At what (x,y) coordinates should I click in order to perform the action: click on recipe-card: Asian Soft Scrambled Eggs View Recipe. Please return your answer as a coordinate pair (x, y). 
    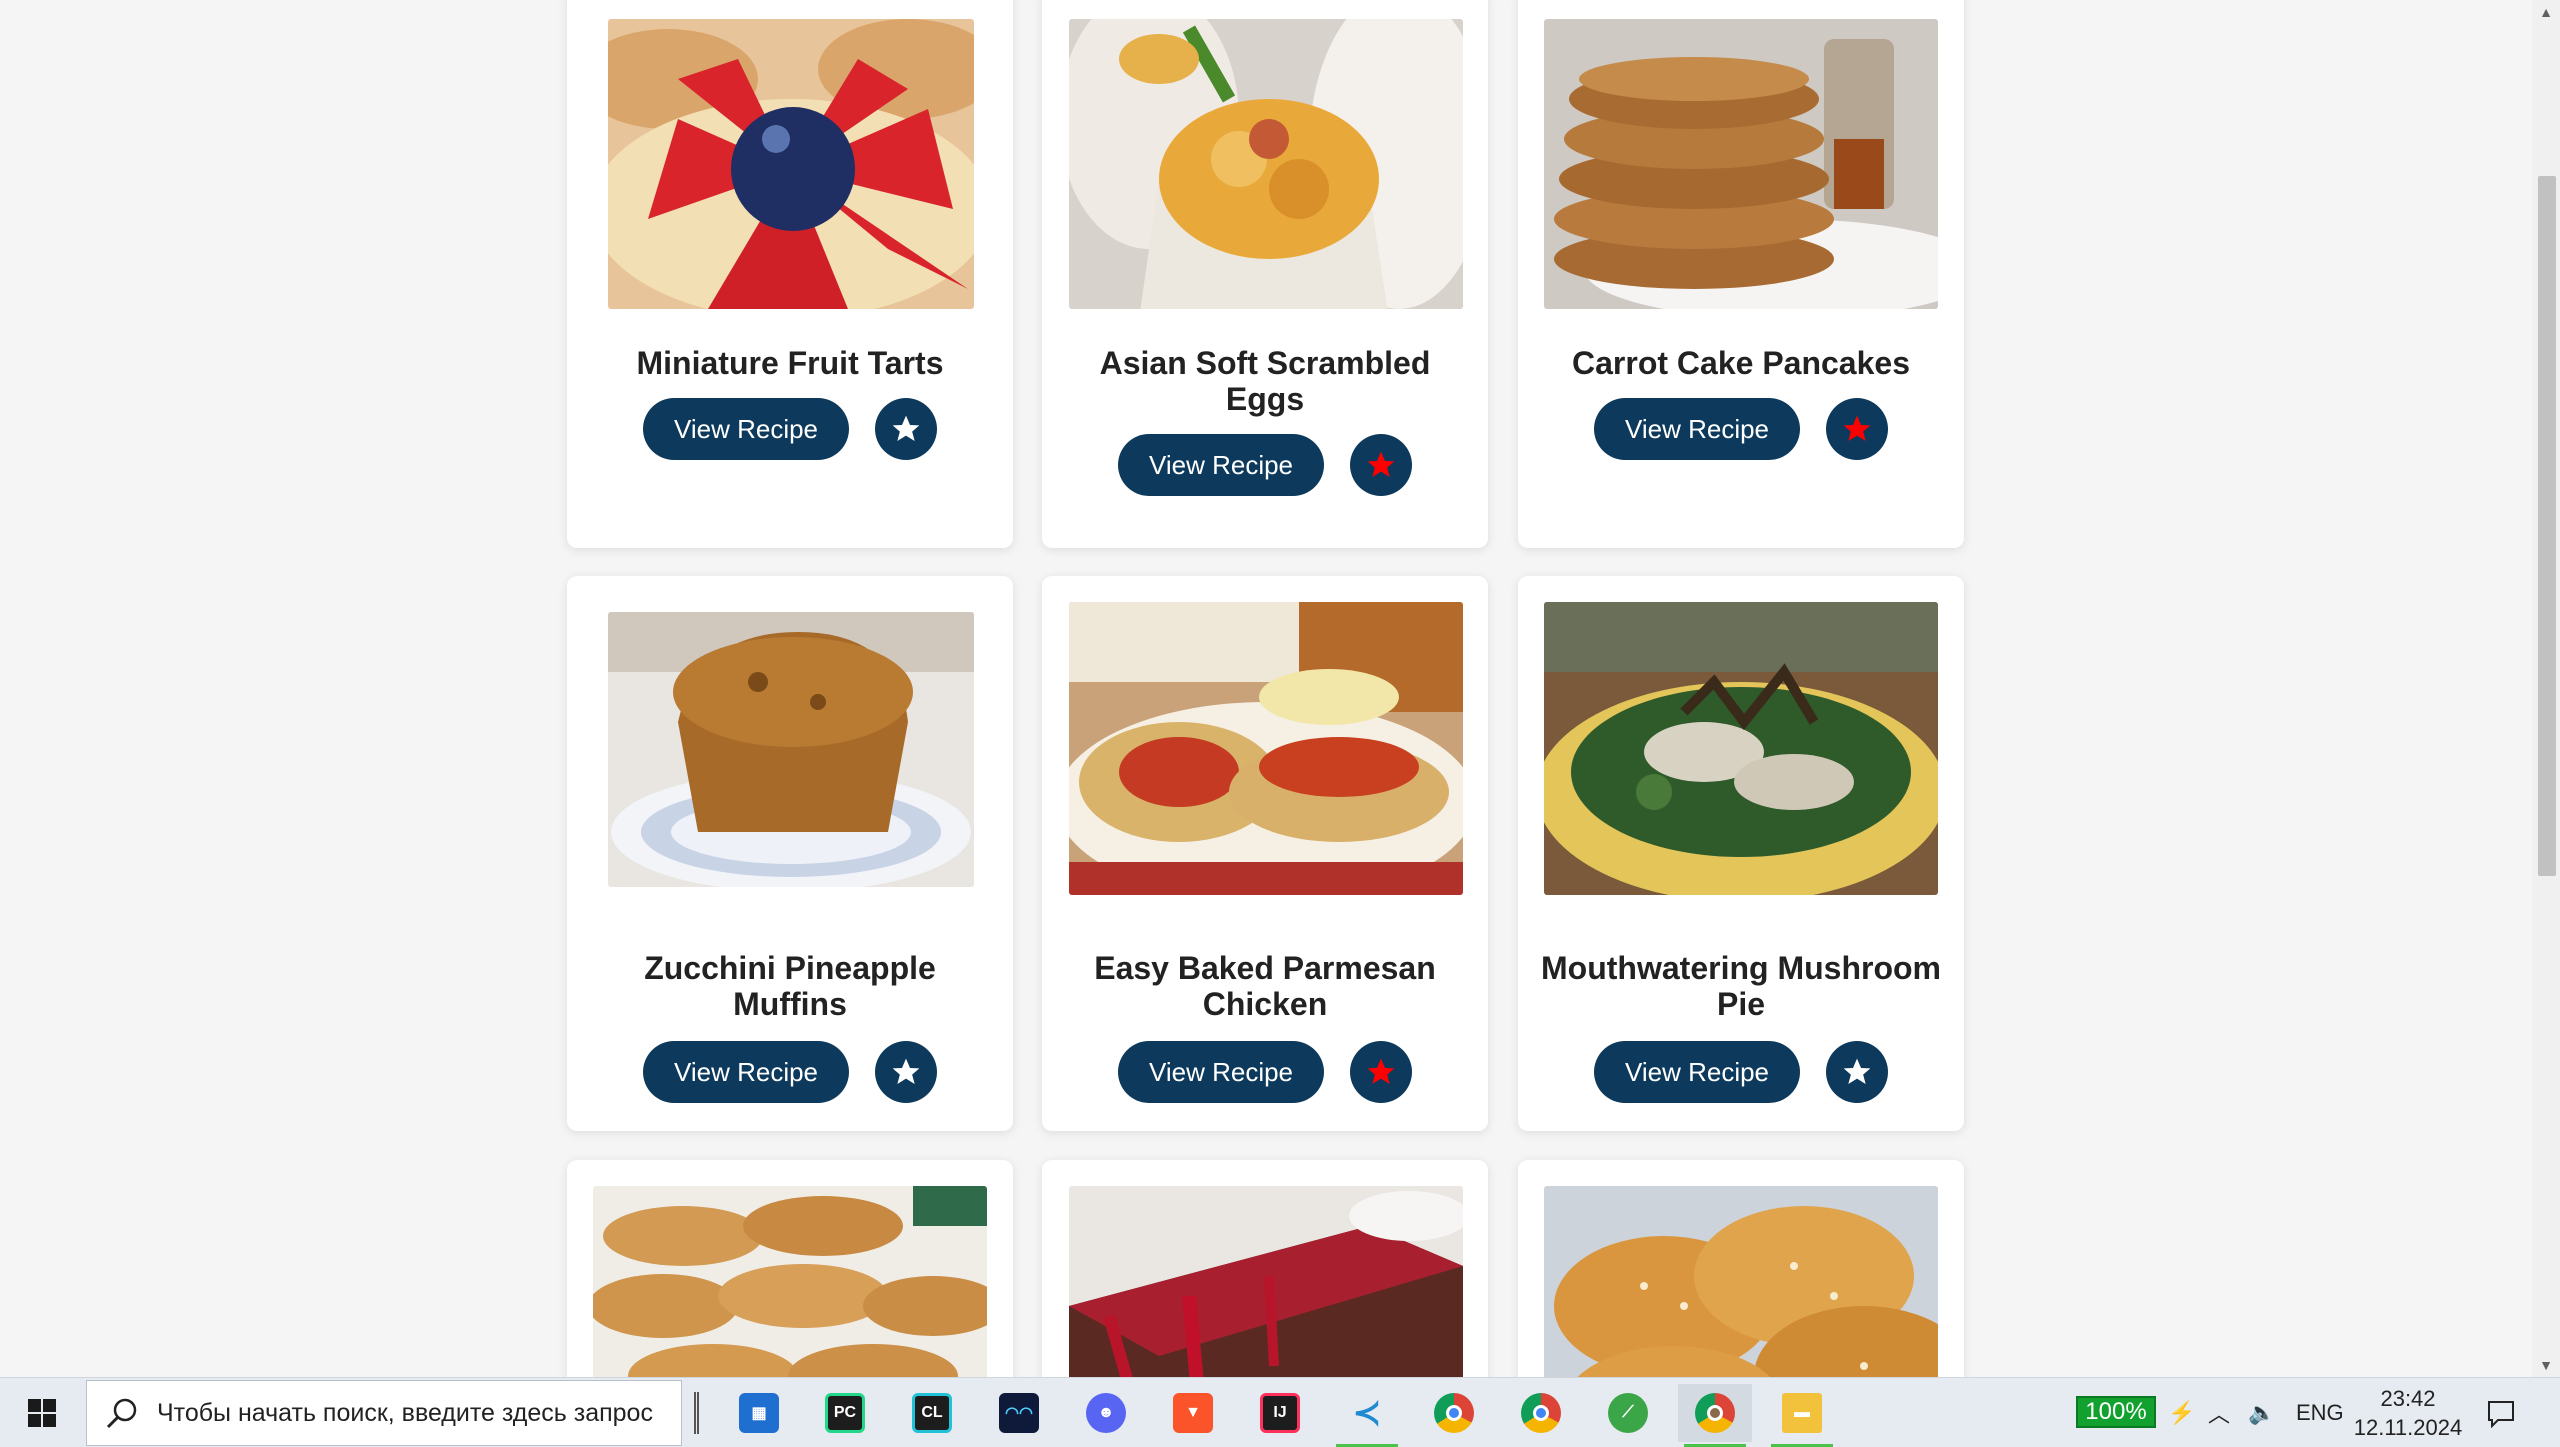
    Looking at the image, I should click on (1265, 274).